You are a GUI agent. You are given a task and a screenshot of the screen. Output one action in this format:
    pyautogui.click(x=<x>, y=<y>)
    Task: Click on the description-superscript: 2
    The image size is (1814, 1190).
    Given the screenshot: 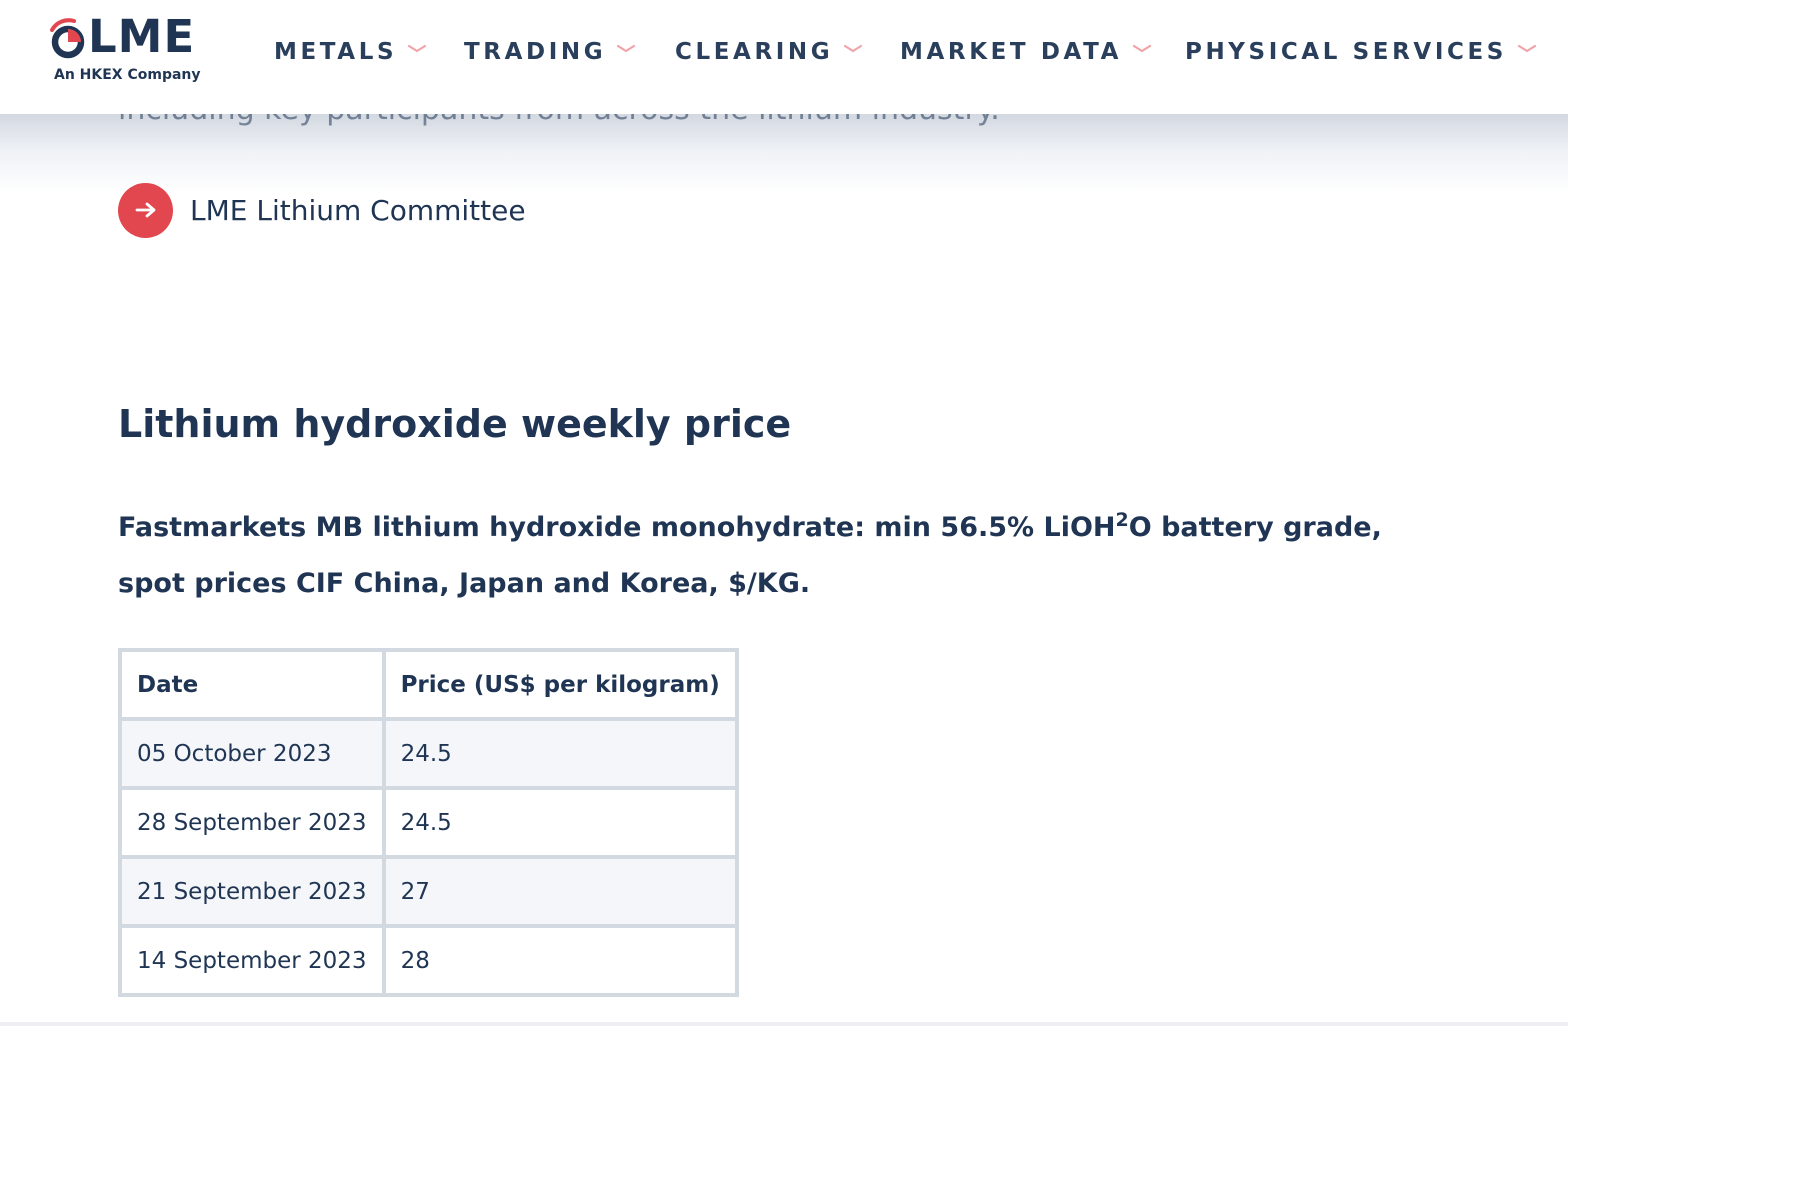 What is the action you would take?
    pyautogui.click(x=1122, y=520)
    